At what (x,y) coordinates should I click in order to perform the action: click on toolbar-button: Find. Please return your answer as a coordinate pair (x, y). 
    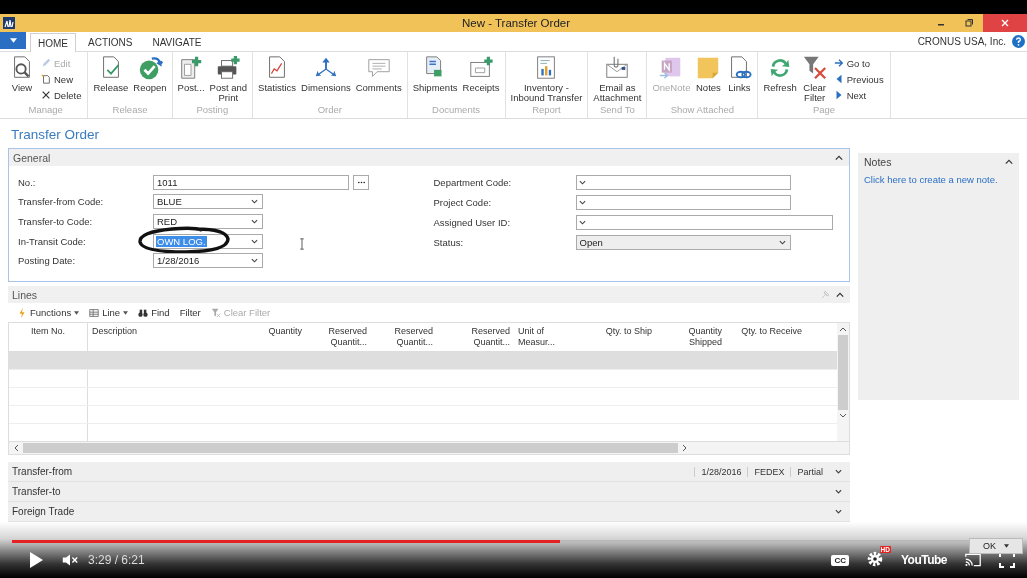
    Looking at the image, I should click on (154, 312).